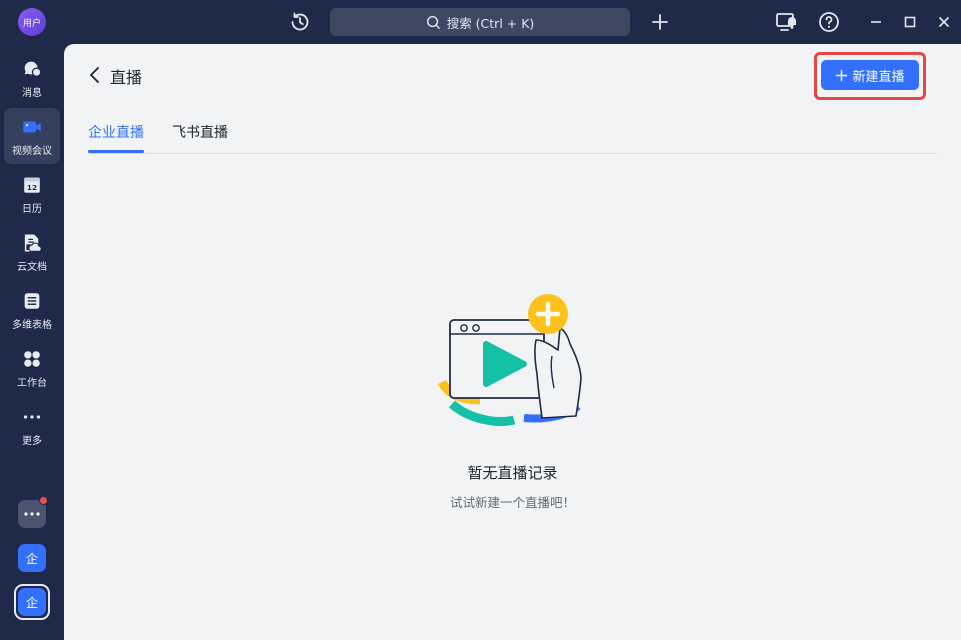 Image resolution: width=961 pixels, height=640 pixels. I want to click on maximize-icon, so click(910, 22).